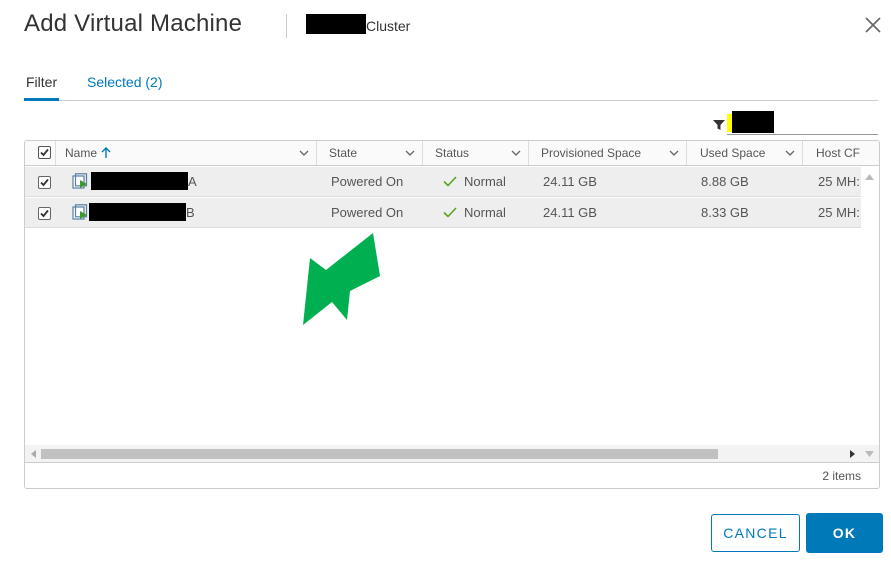 Image resolution: width=891 pixels, height=574 pixels. I want to click on filter-icon, so click(719, 125).